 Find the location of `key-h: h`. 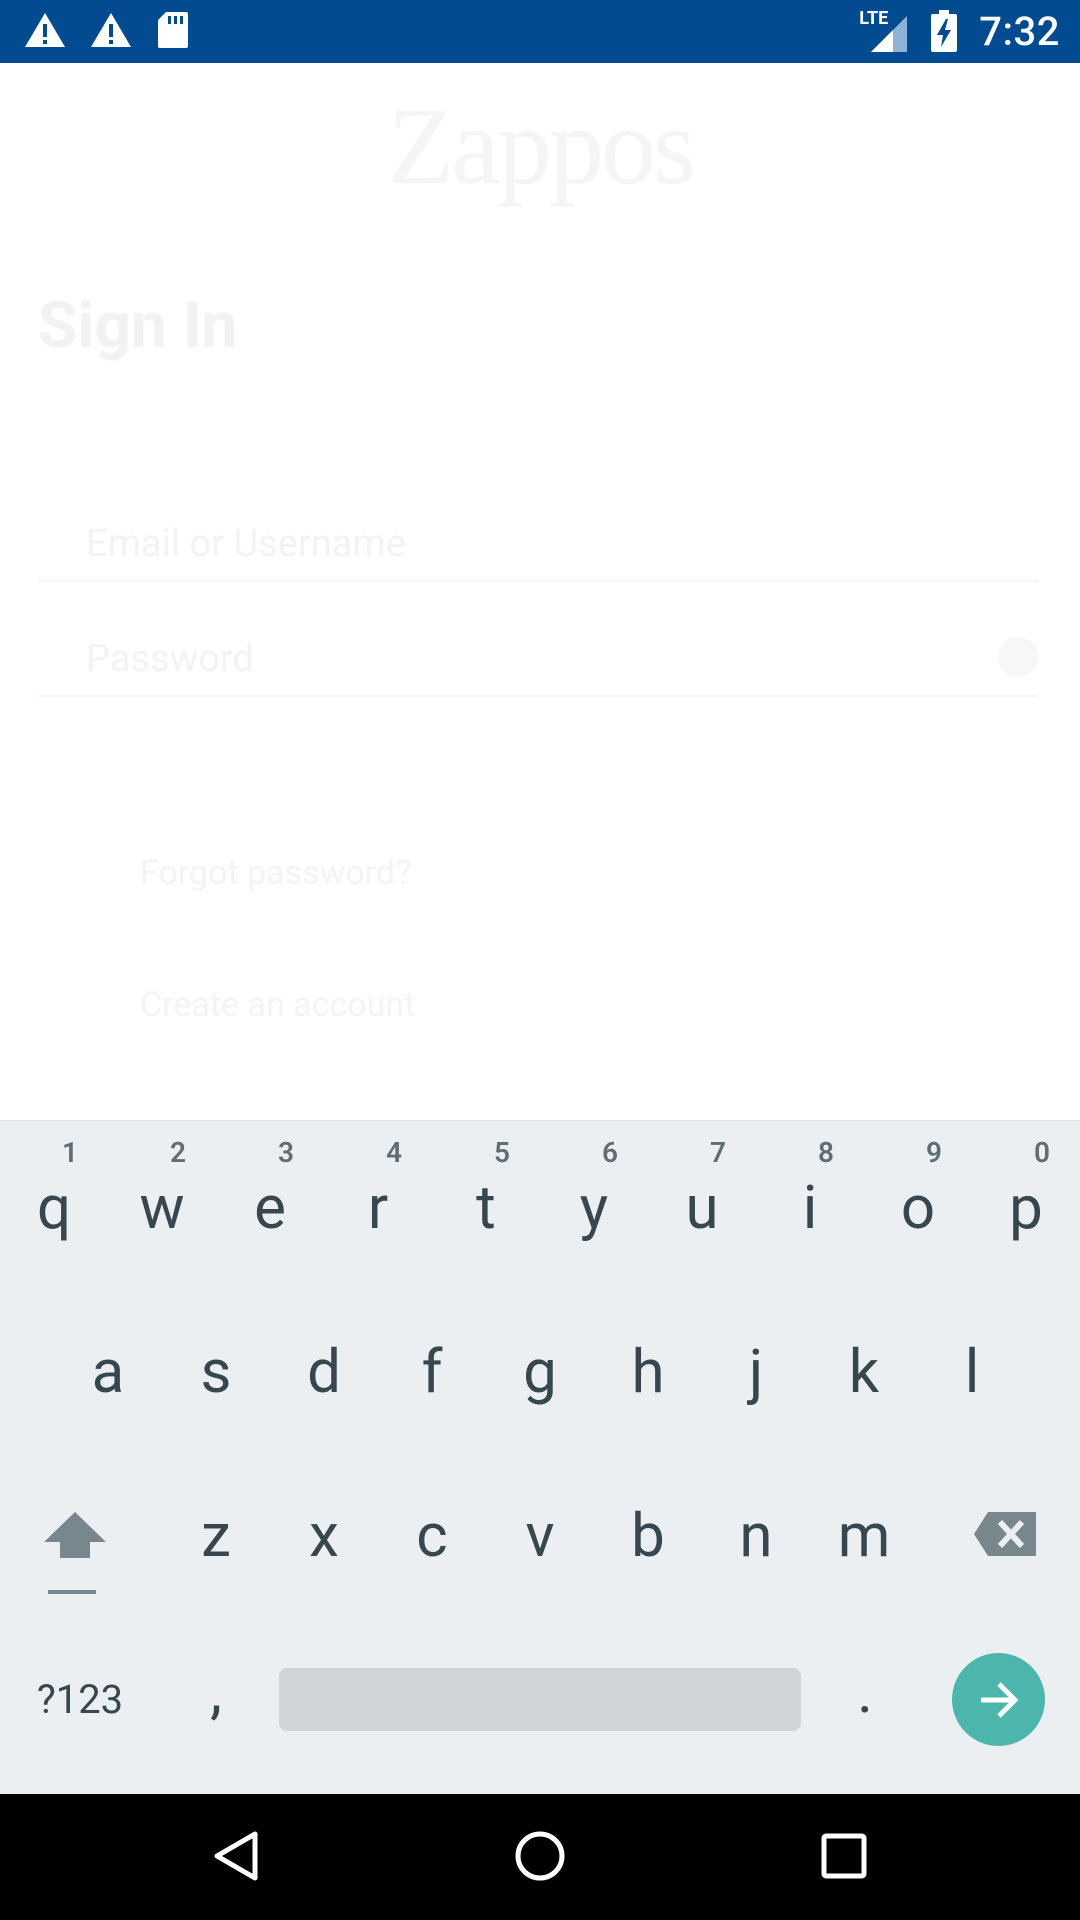

key-h: h is located at coordinates (648, 1372).